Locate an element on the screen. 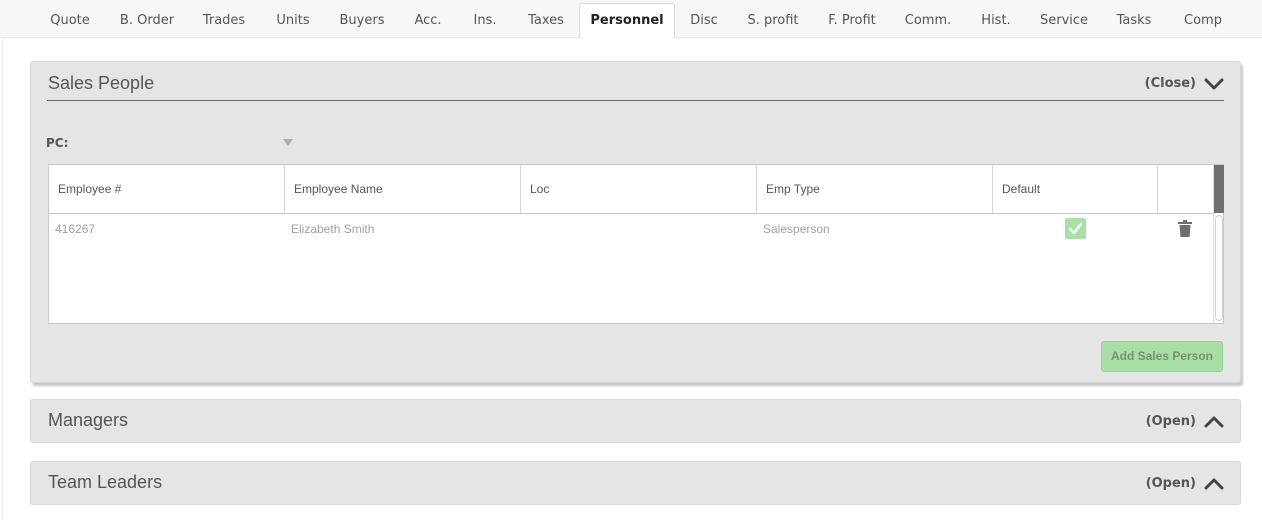 Image resolution: width=1262 pixels, height=520 pixels. column-employee-name: Employee Name is located at coordinates (403, 189).